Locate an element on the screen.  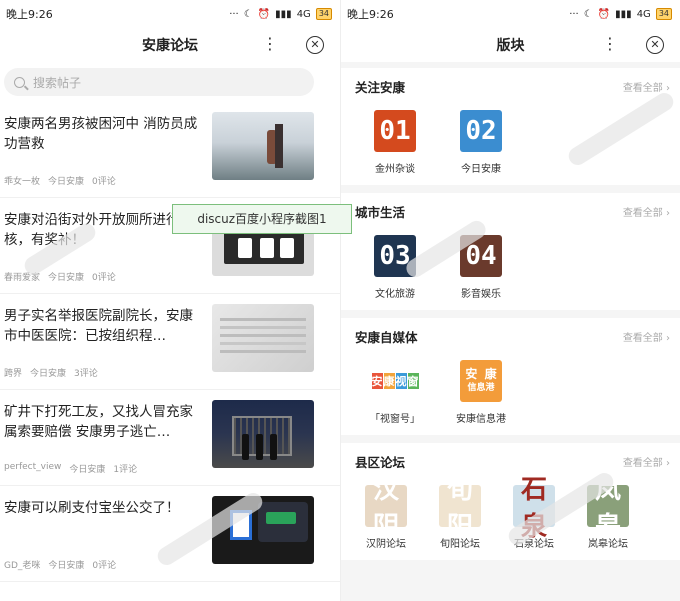
page-title: 版块 is located at coordinates (510, 46).